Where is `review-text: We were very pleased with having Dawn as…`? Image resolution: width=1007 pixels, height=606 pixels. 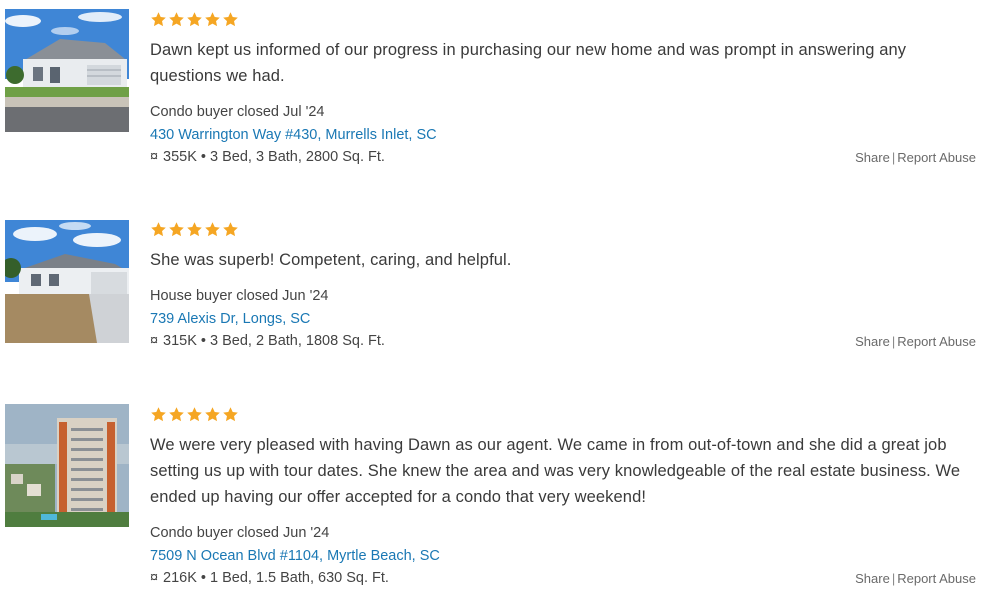 review-text: We were very pleased with having Dawn as… is located at coordinates (555, 471).